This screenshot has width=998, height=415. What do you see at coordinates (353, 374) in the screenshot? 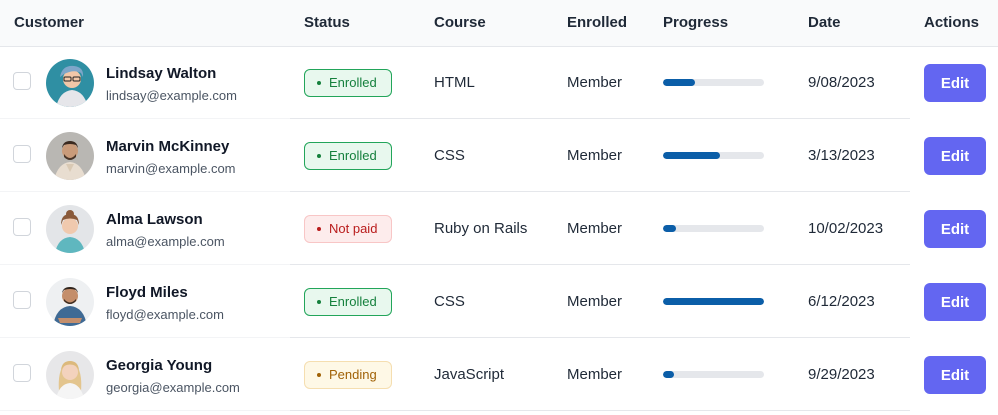
I see `status-label: Pending` at bounding box center [353, 374].